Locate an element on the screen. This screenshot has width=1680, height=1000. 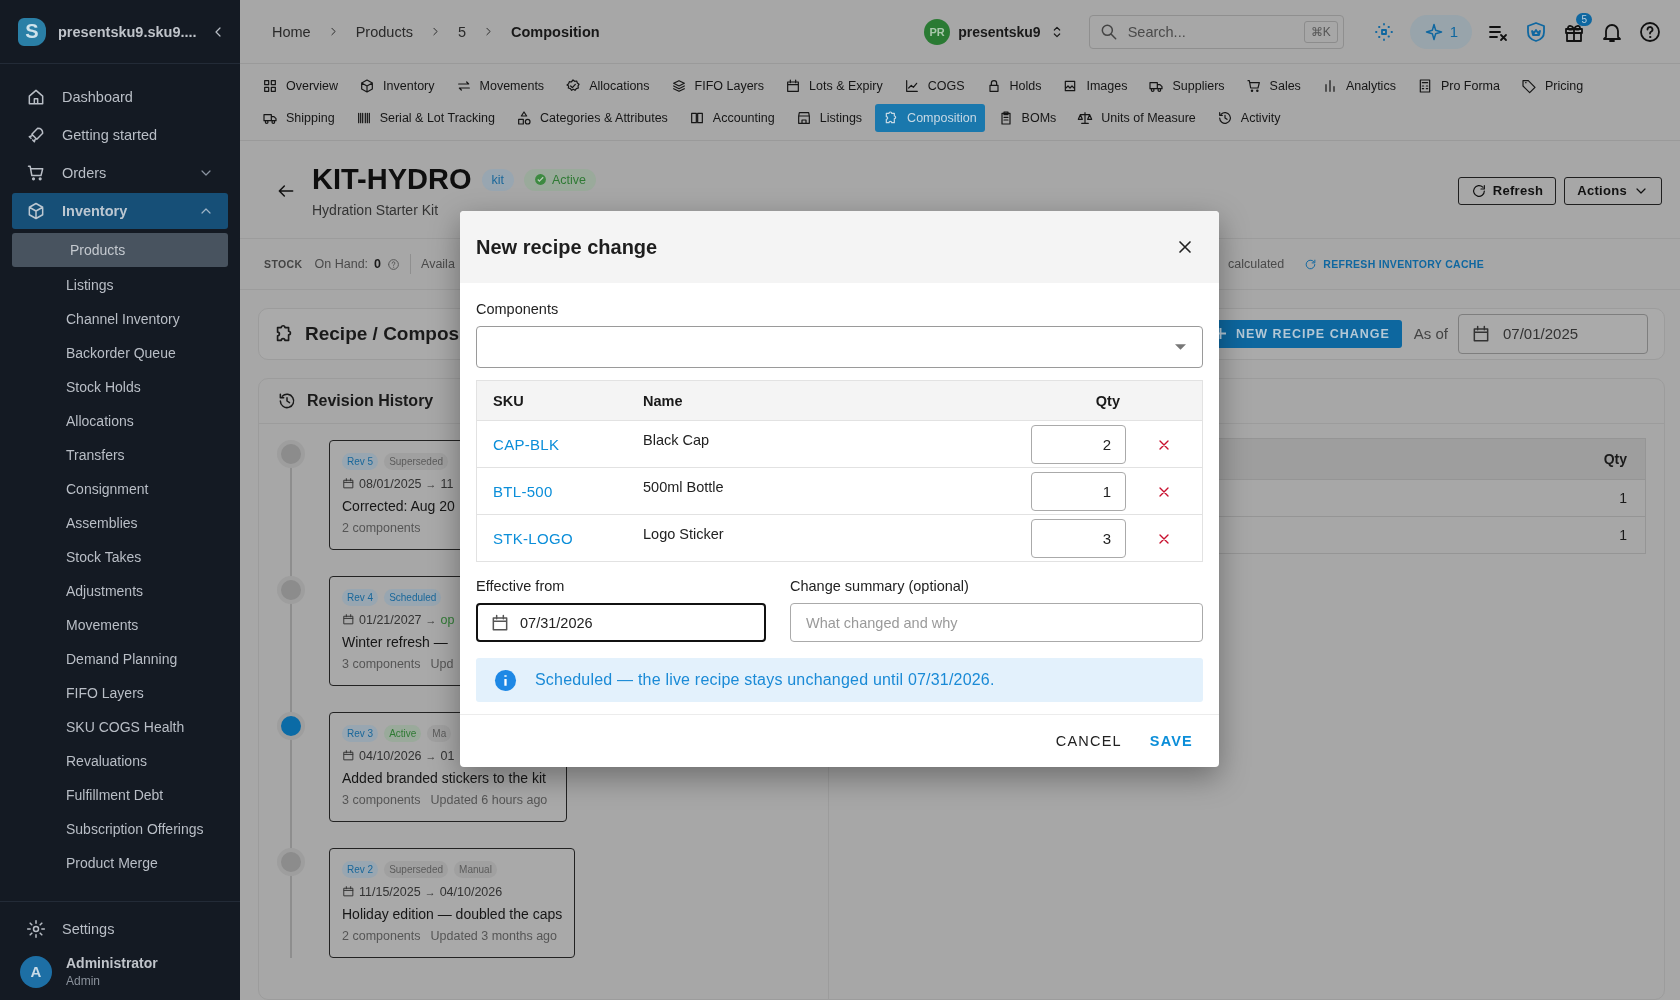
date-from: 01/21/2027 is located at coordinates (390, 619).